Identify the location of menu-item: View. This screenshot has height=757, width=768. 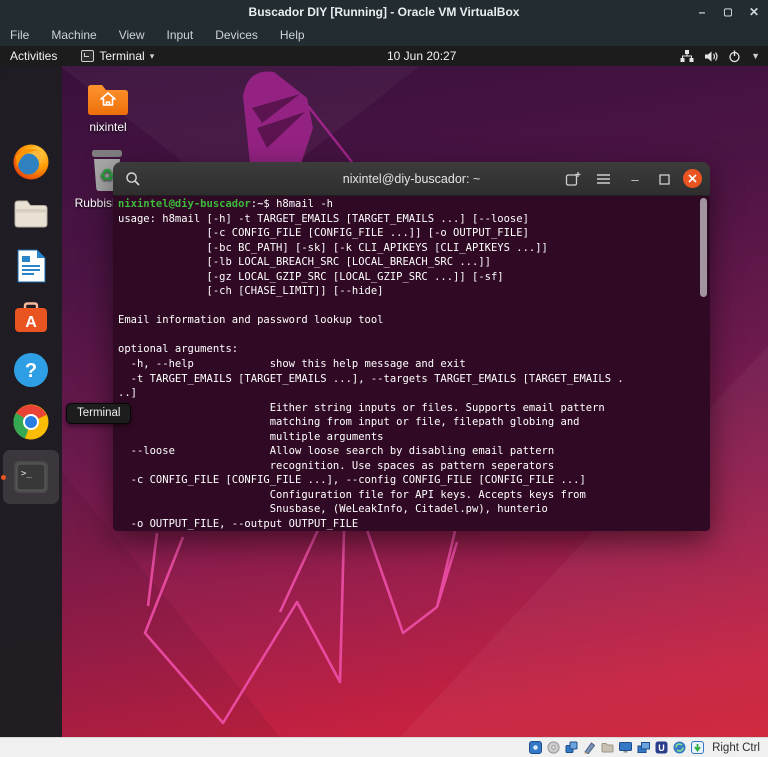
(132, 35).